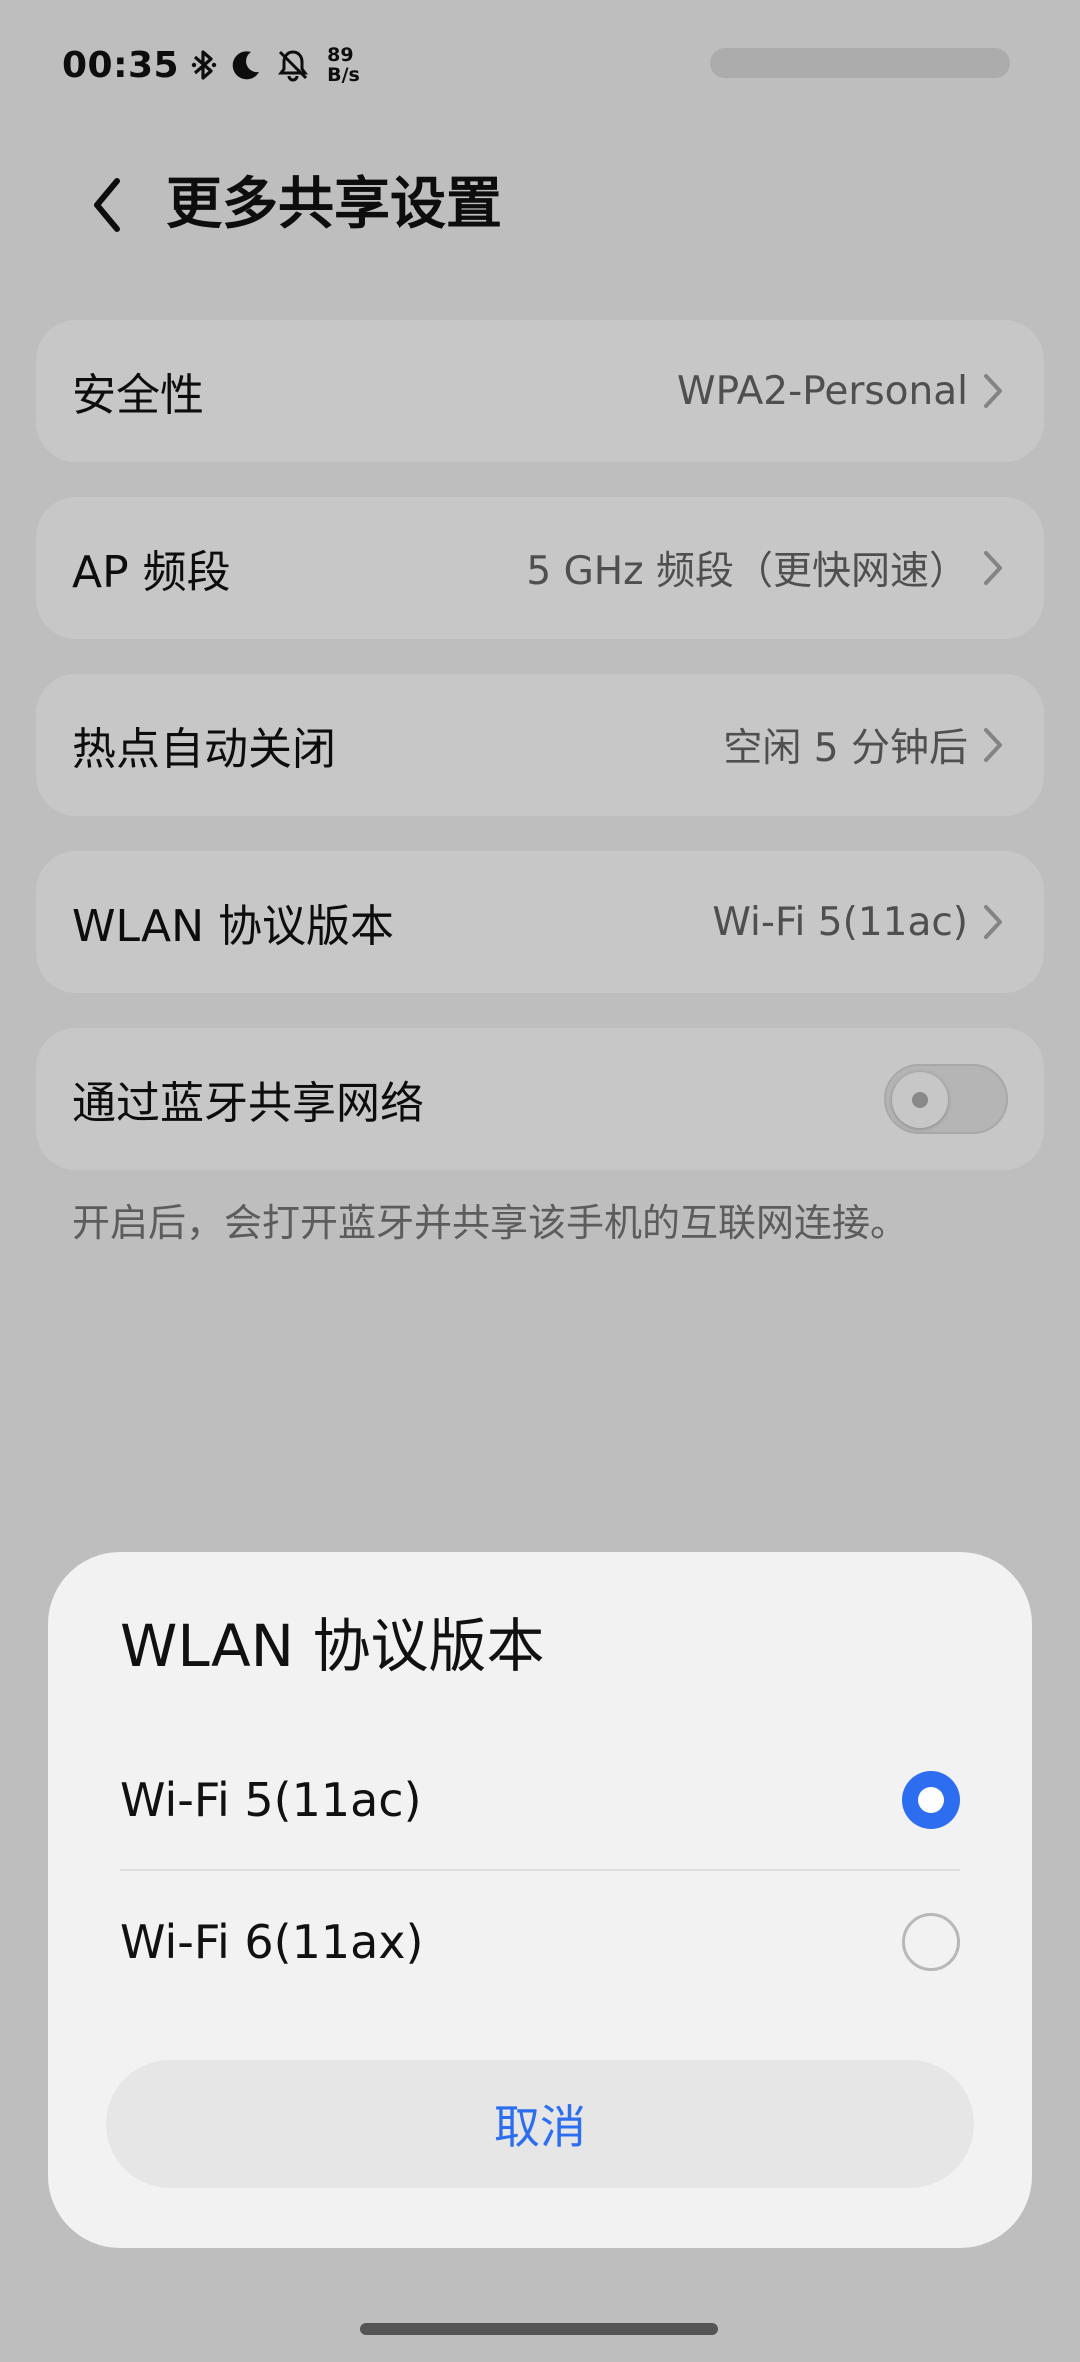 The width and height of the screenshot is (1080, 2362). I want to click on radio-unselected-icon, so click(931, 1942).